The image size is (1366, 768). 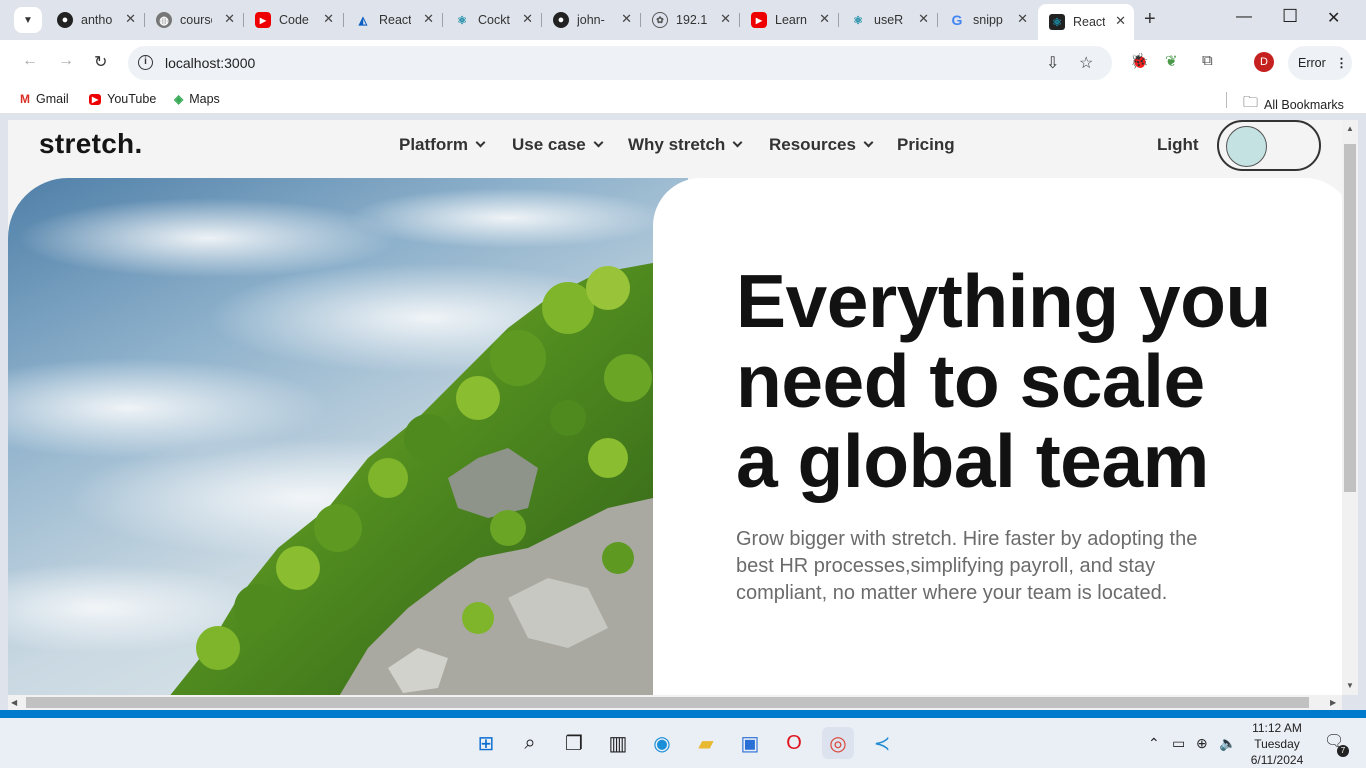 I want to click on reload-button: ↻, so click(x=100, y=62).